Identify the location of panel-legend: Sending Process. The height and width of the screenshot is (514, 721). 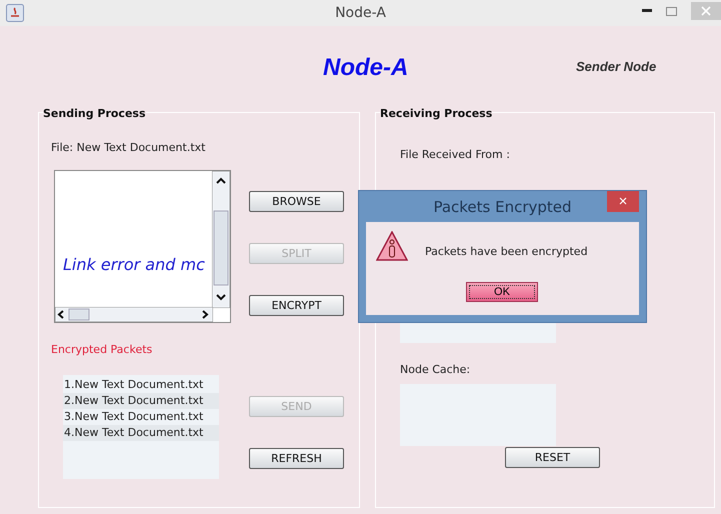
(94, 113).